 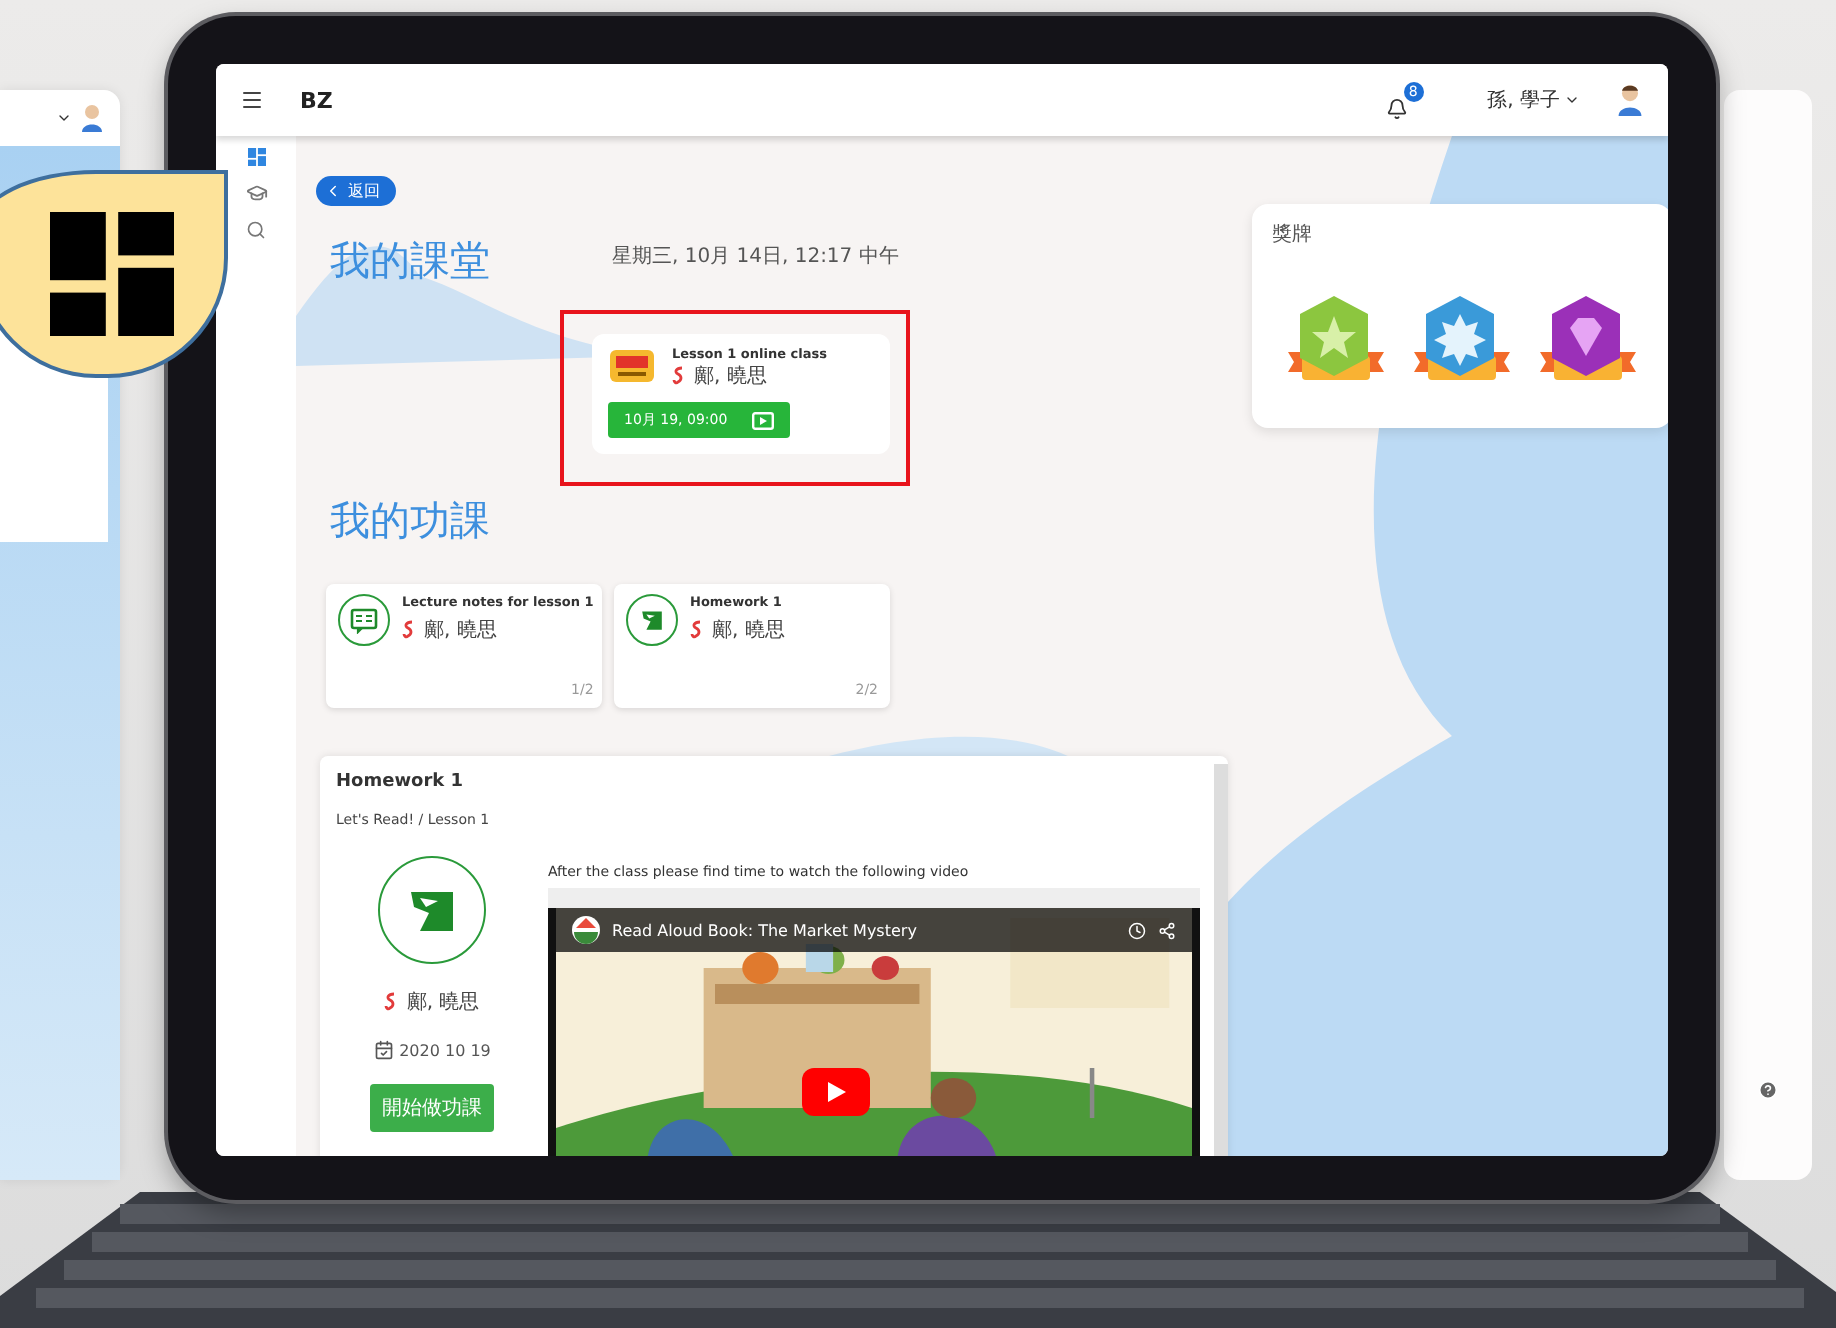 What do you see at coordinates (409, 261) in the screenshot?
I see `section-title: 我的課堂` at bounding box center [409, 261].